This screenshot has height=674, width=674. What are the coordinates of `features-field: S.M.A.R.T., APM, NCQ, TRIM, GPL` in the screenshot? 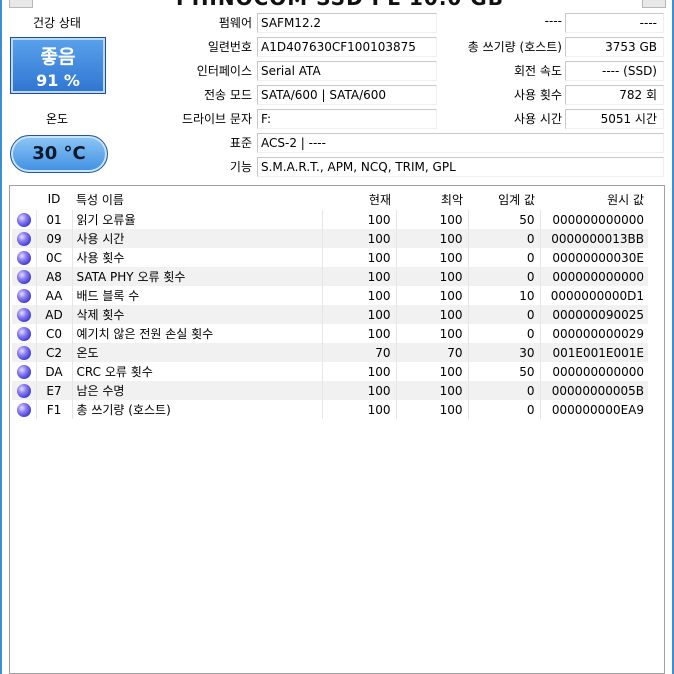 It's located at (460, 167).